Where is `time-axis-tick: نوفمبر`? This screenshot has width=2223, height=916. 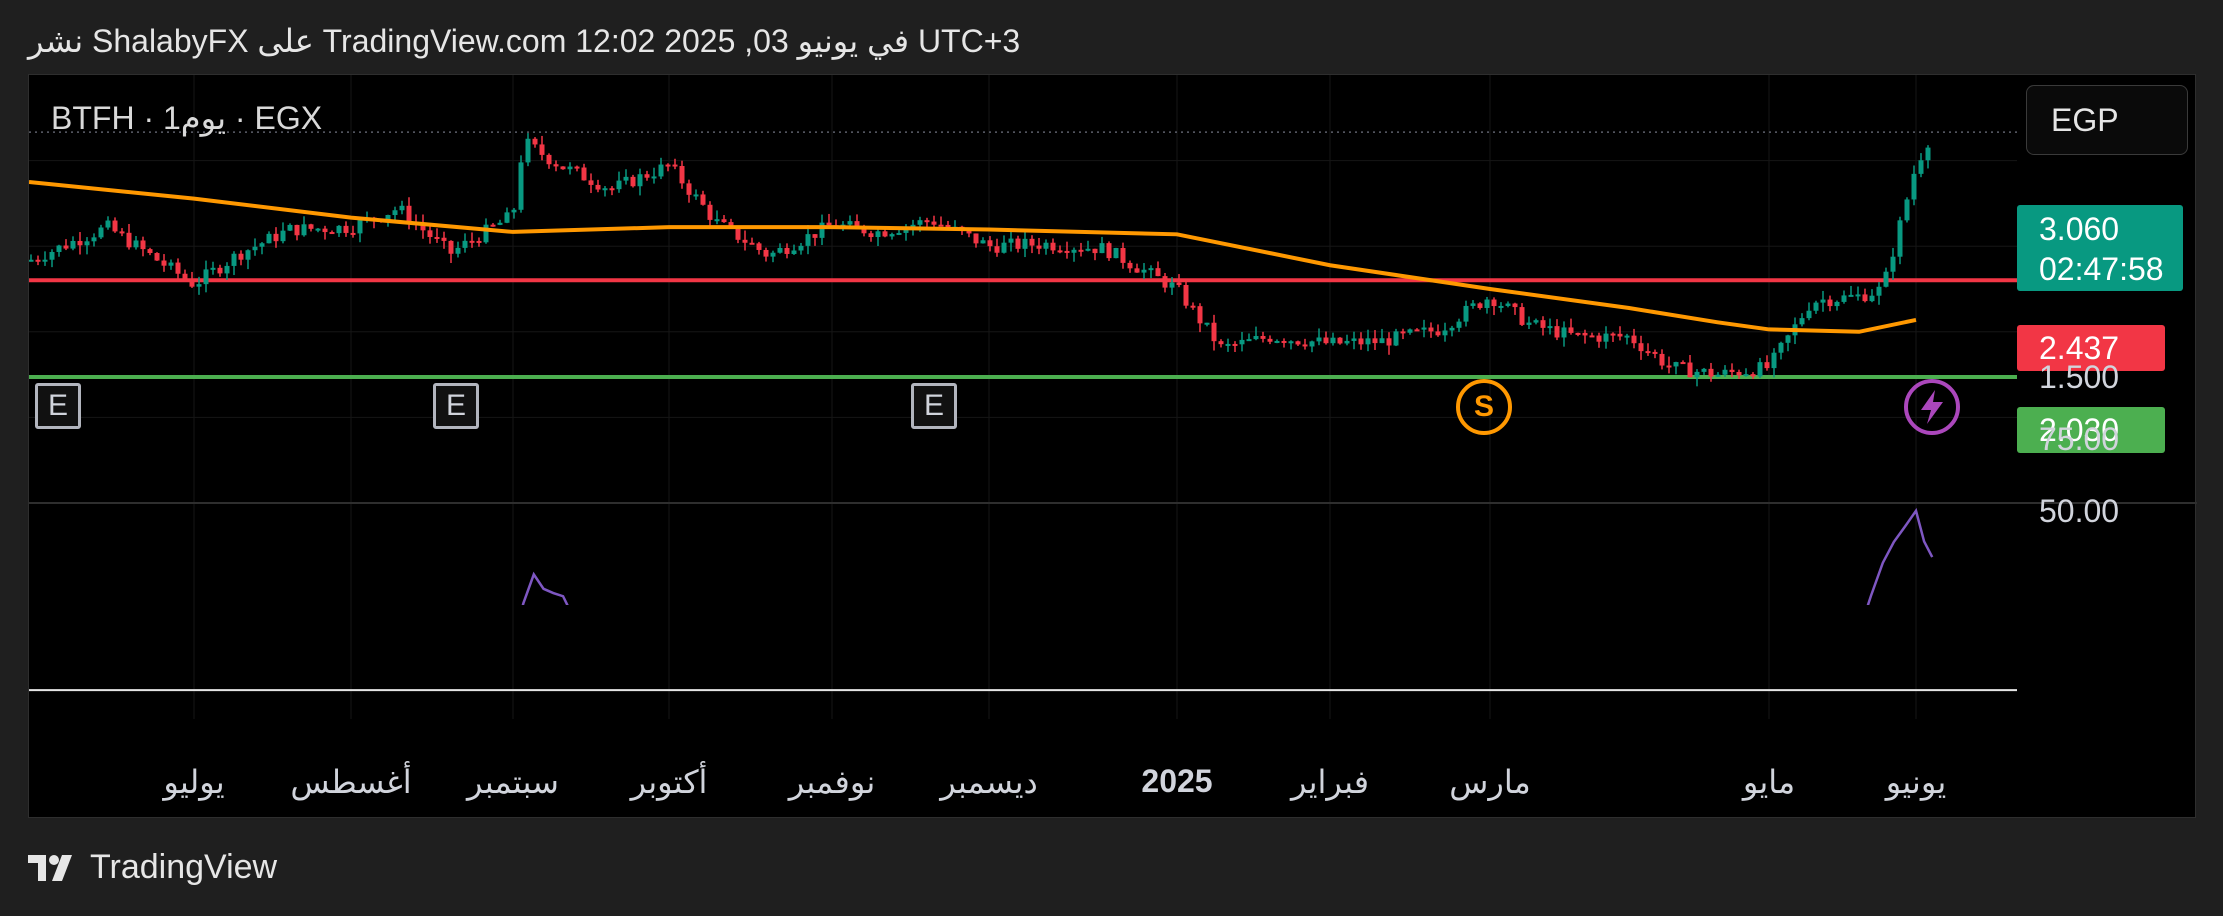 time-axis-tick: نوفمبر is located at coordinates (832, 782).